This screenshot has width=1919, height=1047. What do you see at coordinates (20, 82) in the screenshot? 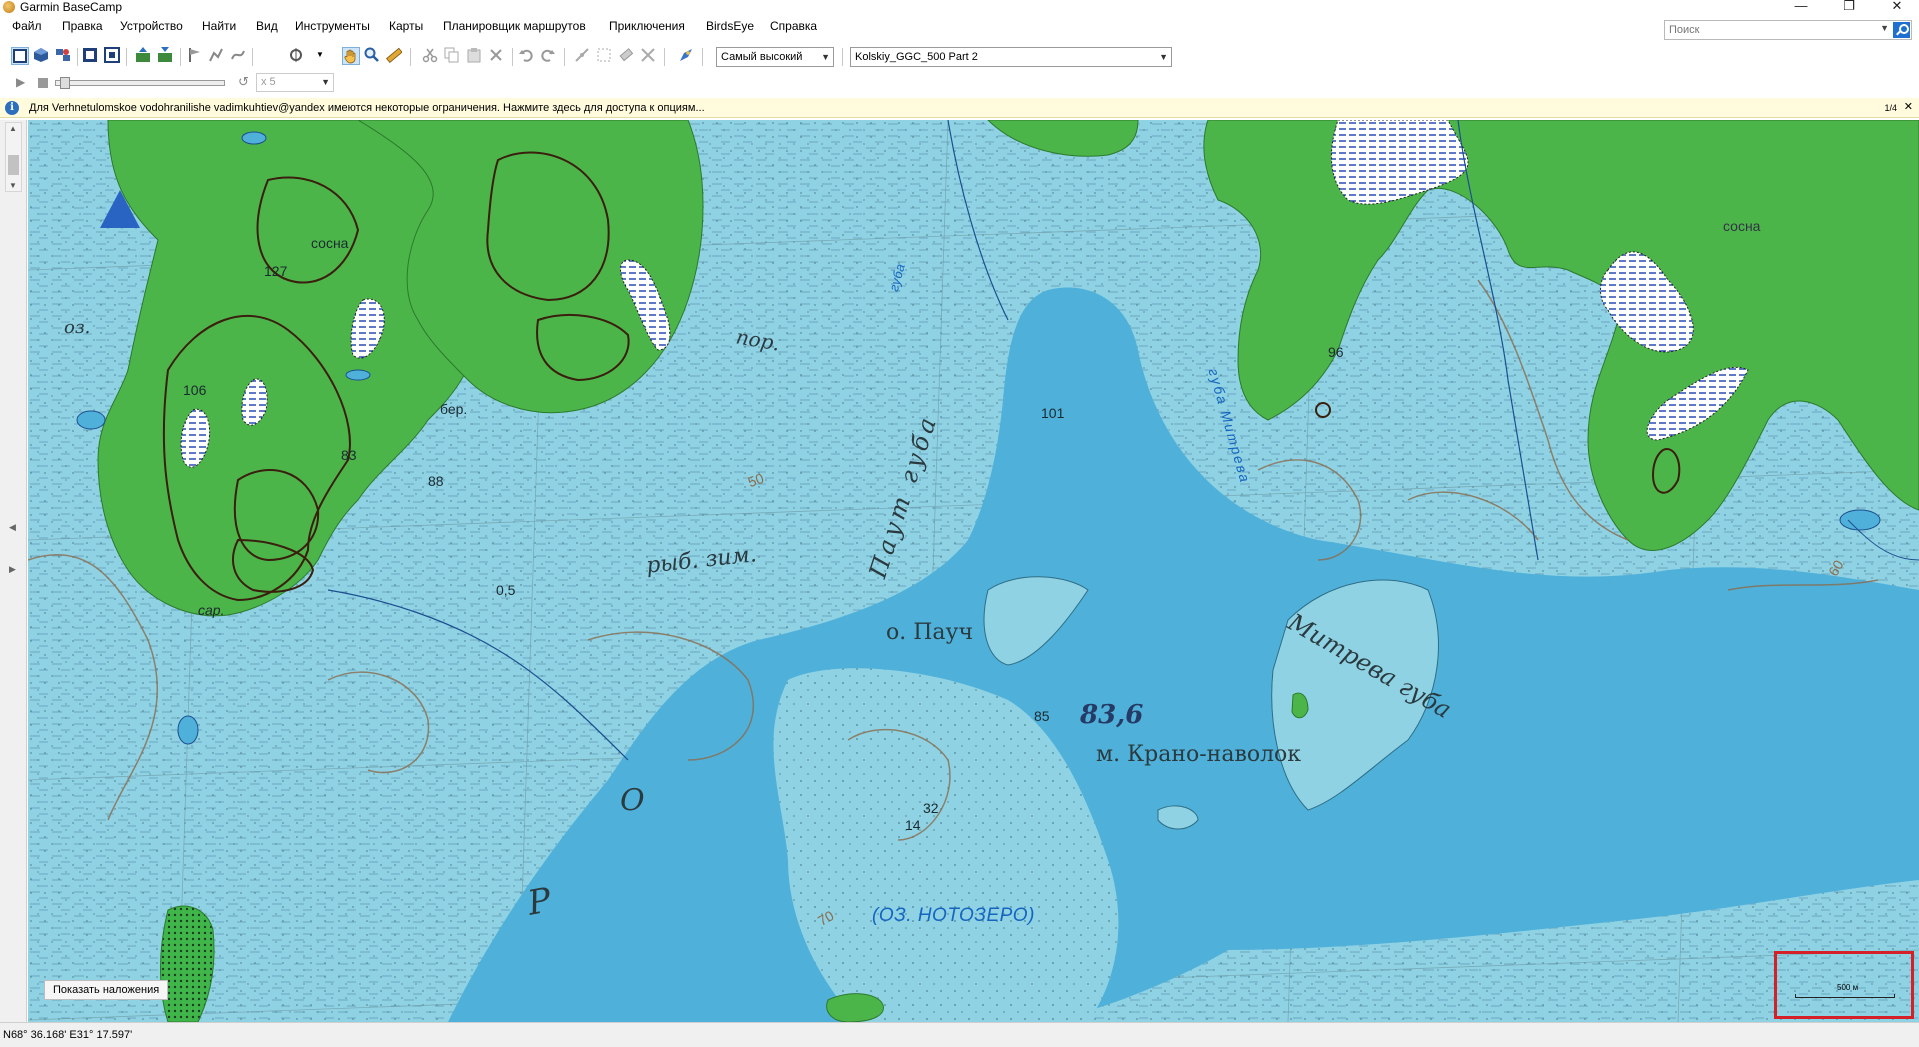
I see `play-icon: ▶` at bounding box center [20, 82].